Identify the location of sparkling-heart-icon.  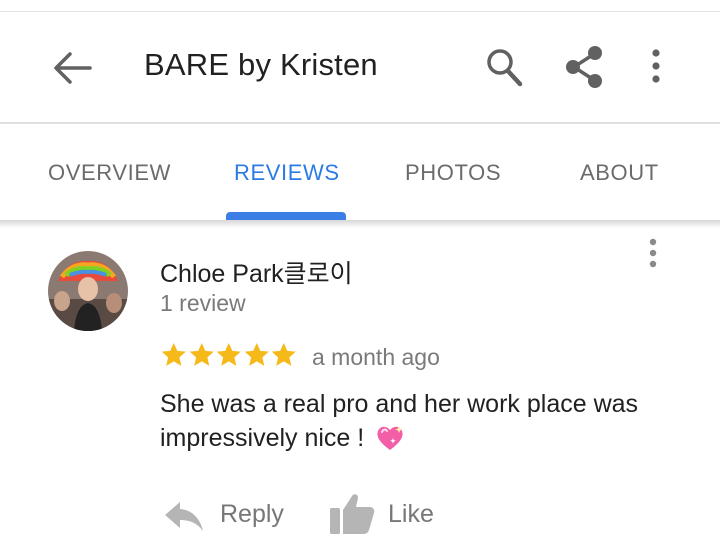
(390, 438).